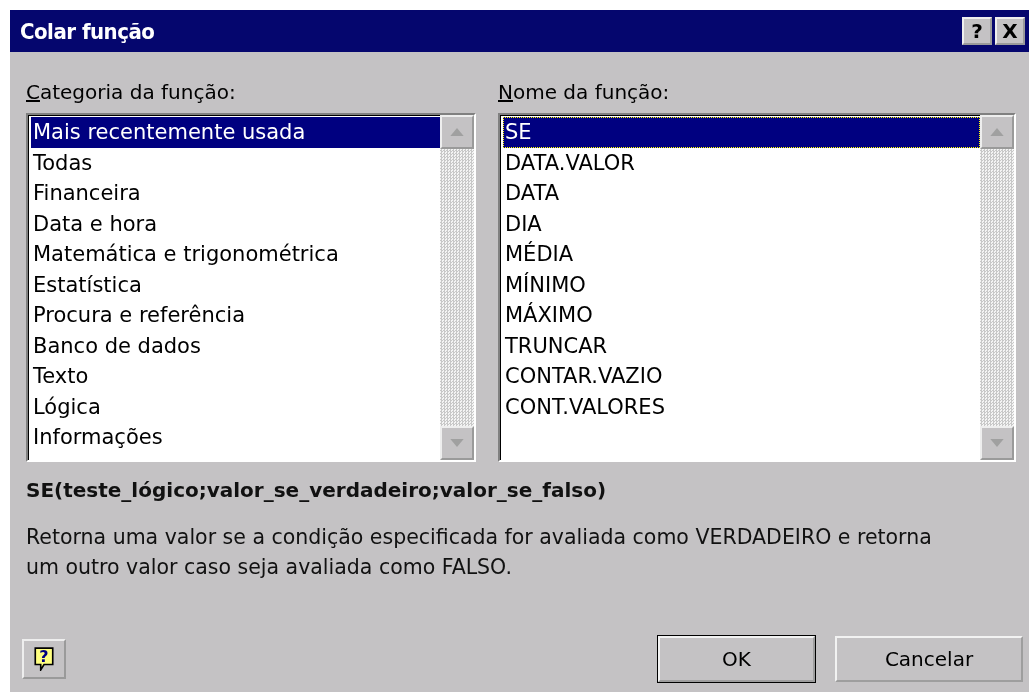  I want to click on list-item: Matemática e trigonométrica, so click(235, 254).